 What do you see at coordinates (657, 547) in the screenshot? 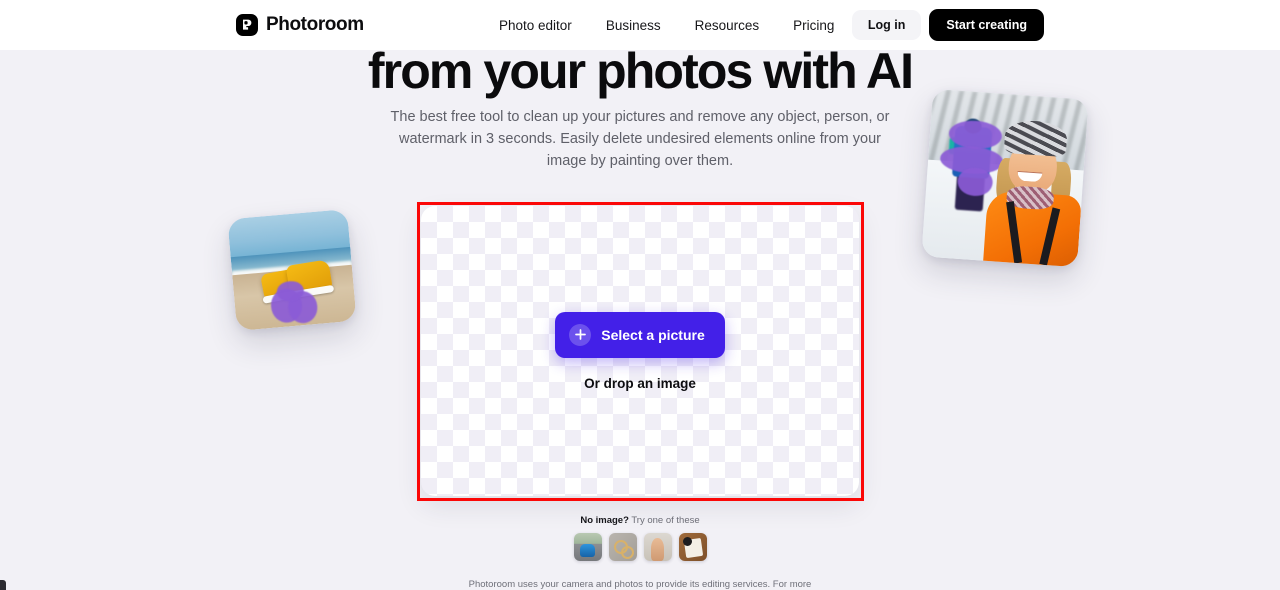
I see `sample-thumbnail-woman-portrait` at bounding box center [657, 547].